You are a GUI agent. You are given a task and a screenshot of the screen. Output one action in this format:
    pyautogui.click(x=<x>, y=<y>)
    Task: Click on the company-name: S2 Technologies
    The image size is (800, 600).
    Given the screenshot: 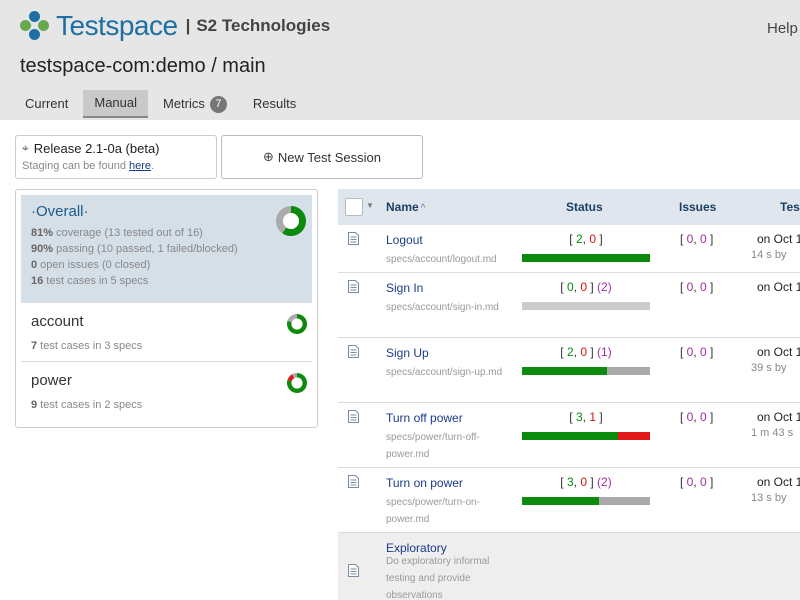 What is the action you would take?
    pyautogui.click(x=263, y=25)
    